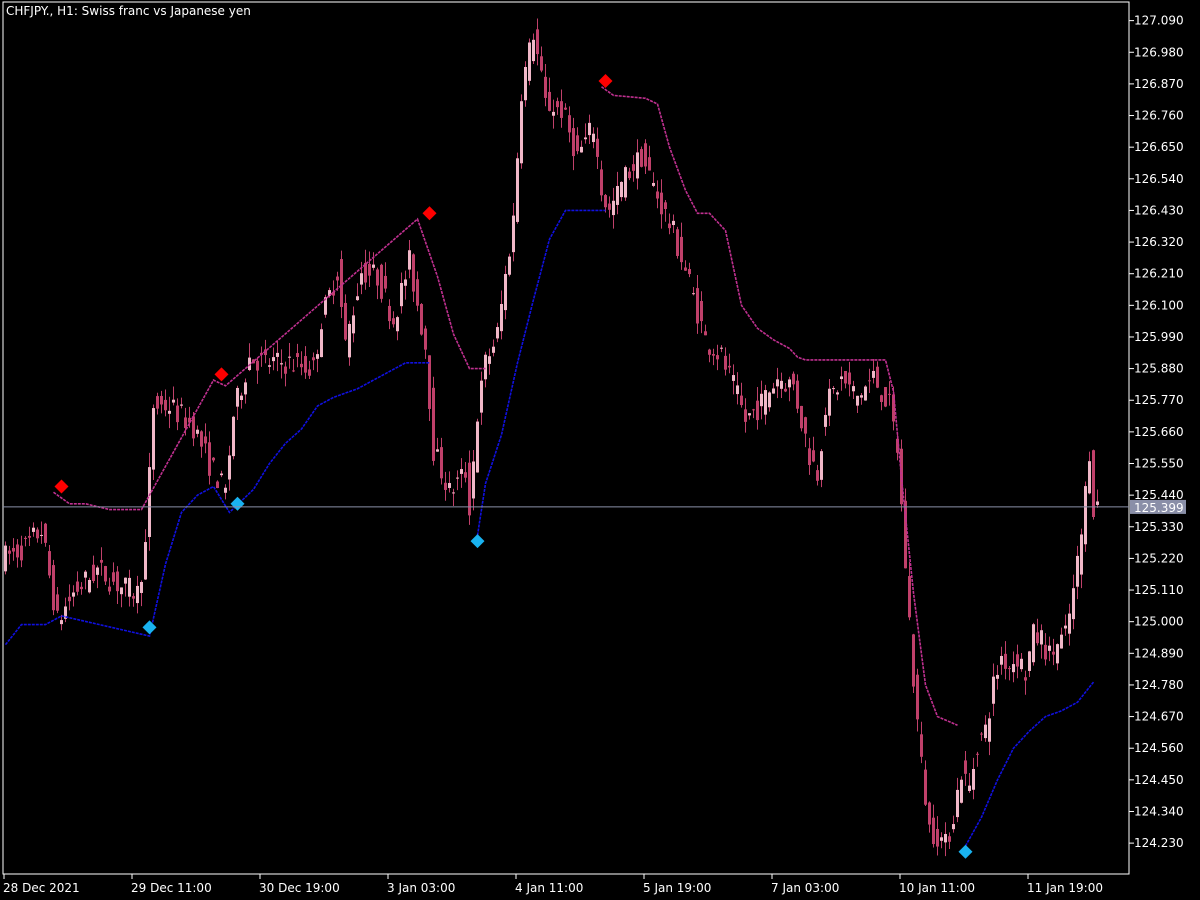  Describe the element at coordinates (1159, 147) in the screenshot. I see `price-tick-label: 126.650` at that location.